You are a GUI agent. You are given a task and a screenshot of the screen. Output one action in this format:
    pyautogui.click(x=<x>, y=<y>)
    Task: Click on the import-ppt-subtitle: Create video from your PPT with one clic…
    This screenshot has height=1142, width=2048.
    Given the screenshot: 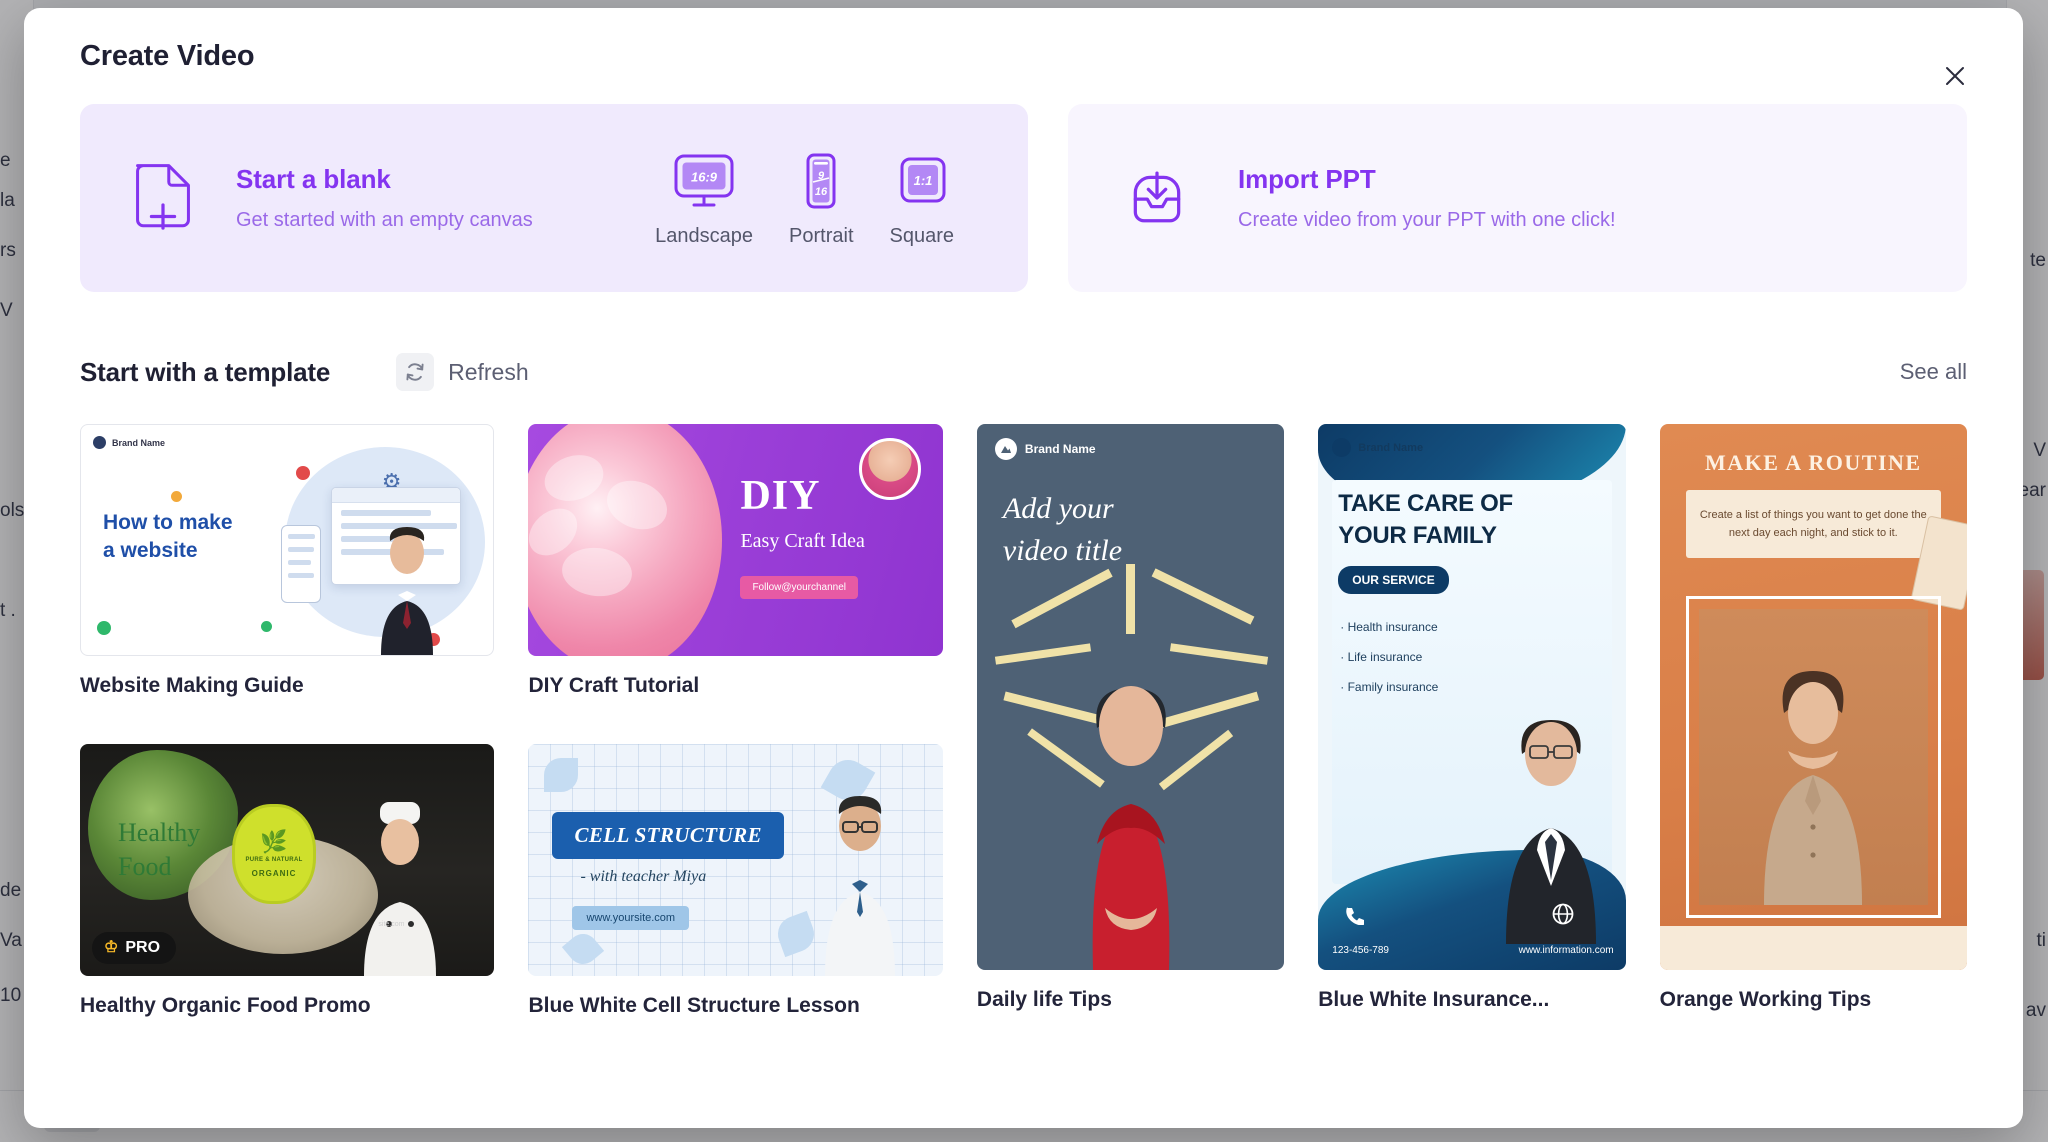 What is the action you would take?
    pyautogui.click(x=1427, y=220)
    